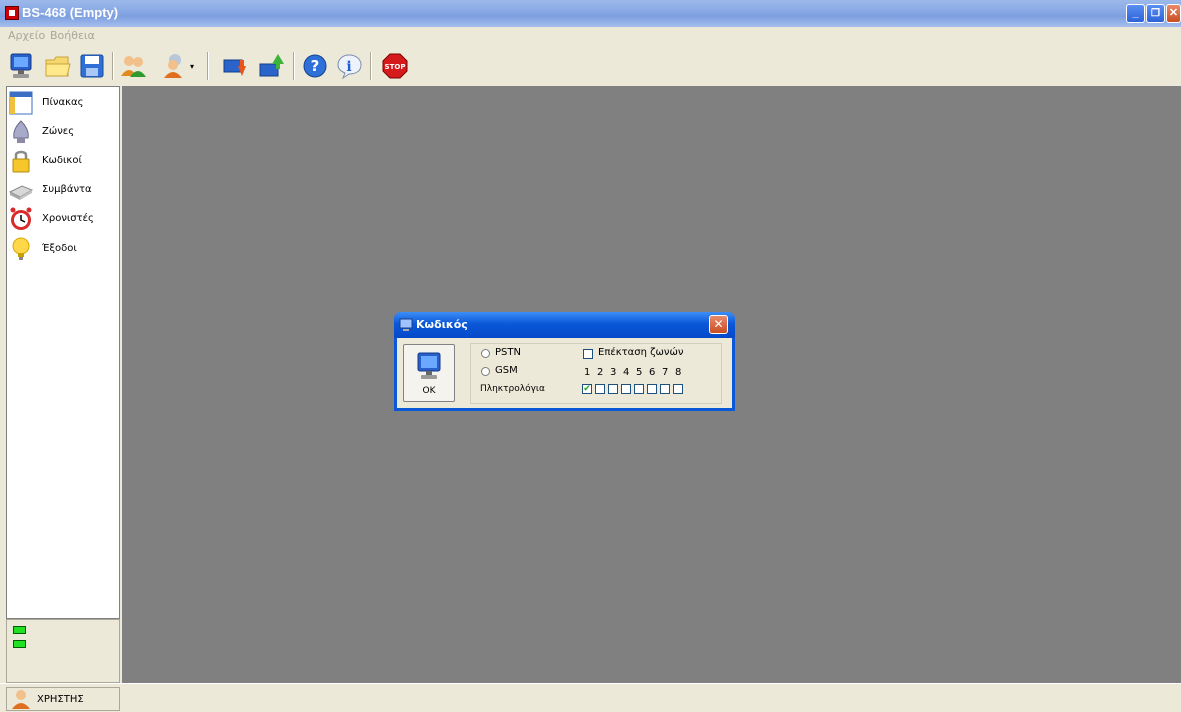 The image size is (1181, 712). What do you see at coordinates (173, 66) in the screenshot?
I see `user-dropdown-icon` at bounding box center [173, 66].